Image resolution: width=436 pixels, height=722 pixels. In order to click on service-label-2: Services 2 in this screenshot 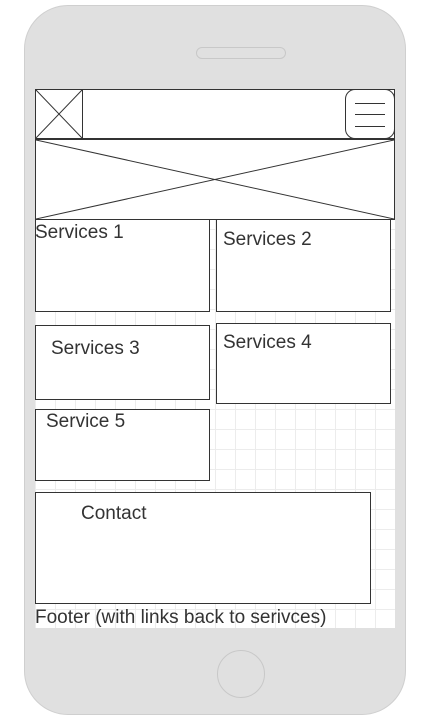, I will do `click(267, 239)`.